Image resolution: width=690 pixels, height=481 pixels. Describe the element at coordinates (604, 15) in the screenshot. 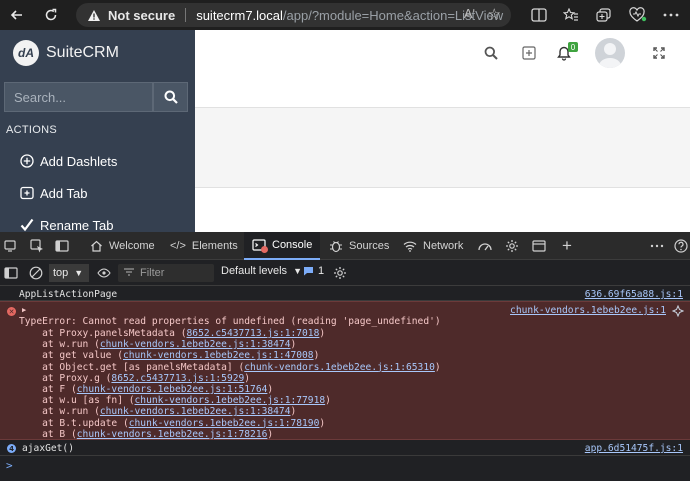

I see `collections-icon` at that location.